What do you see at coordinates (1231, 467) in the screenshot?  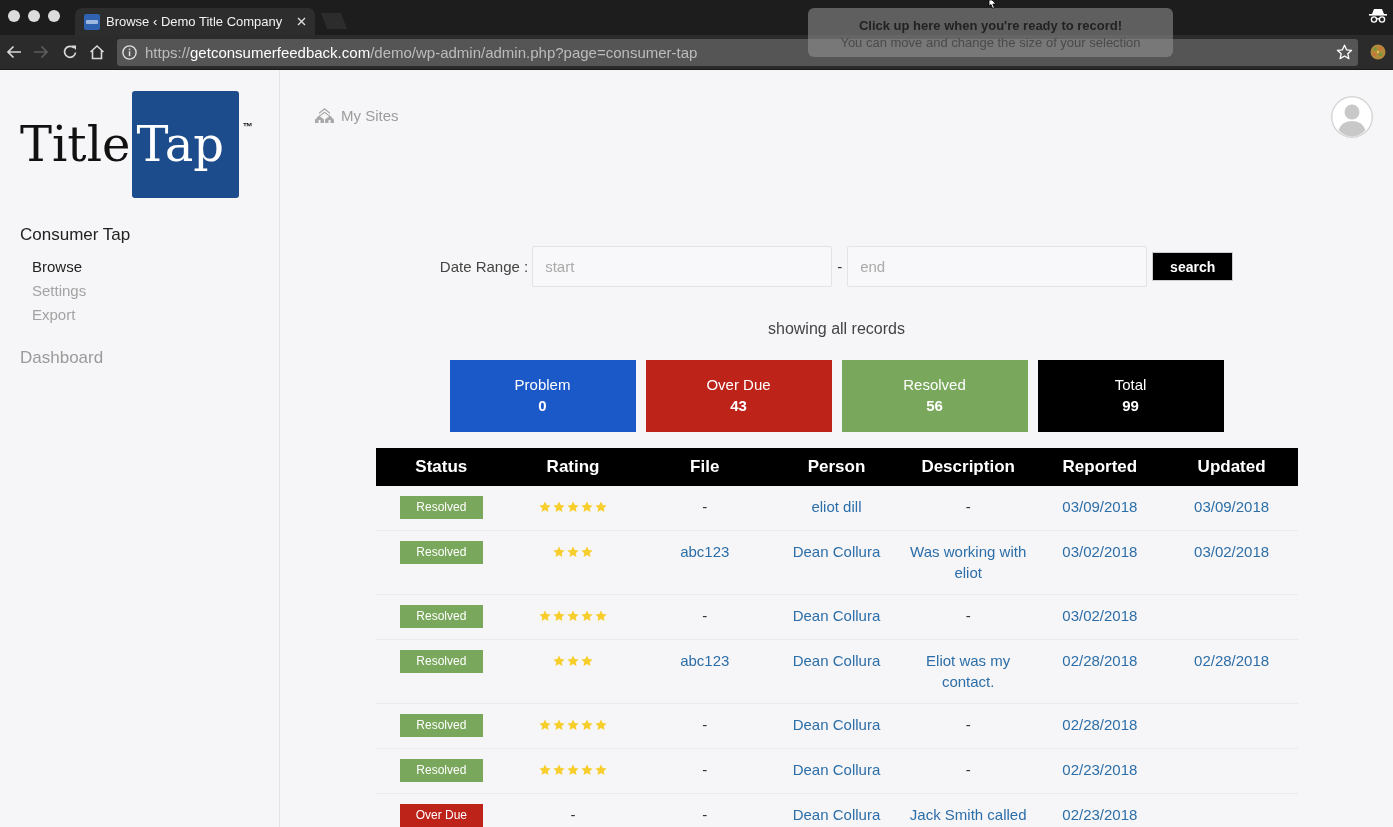 I see `column-header: Updated` at bounding box center [1231, 467].